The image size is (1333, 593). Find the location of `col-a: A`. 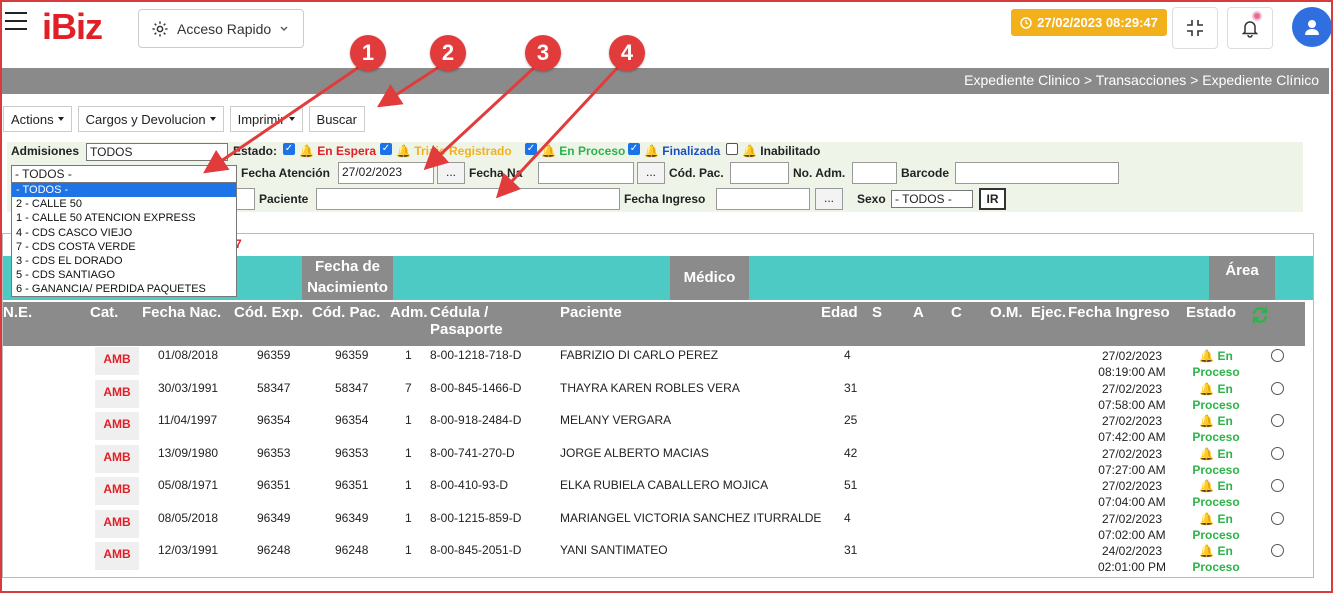

col-a: A is located at coordinates (918, 312).